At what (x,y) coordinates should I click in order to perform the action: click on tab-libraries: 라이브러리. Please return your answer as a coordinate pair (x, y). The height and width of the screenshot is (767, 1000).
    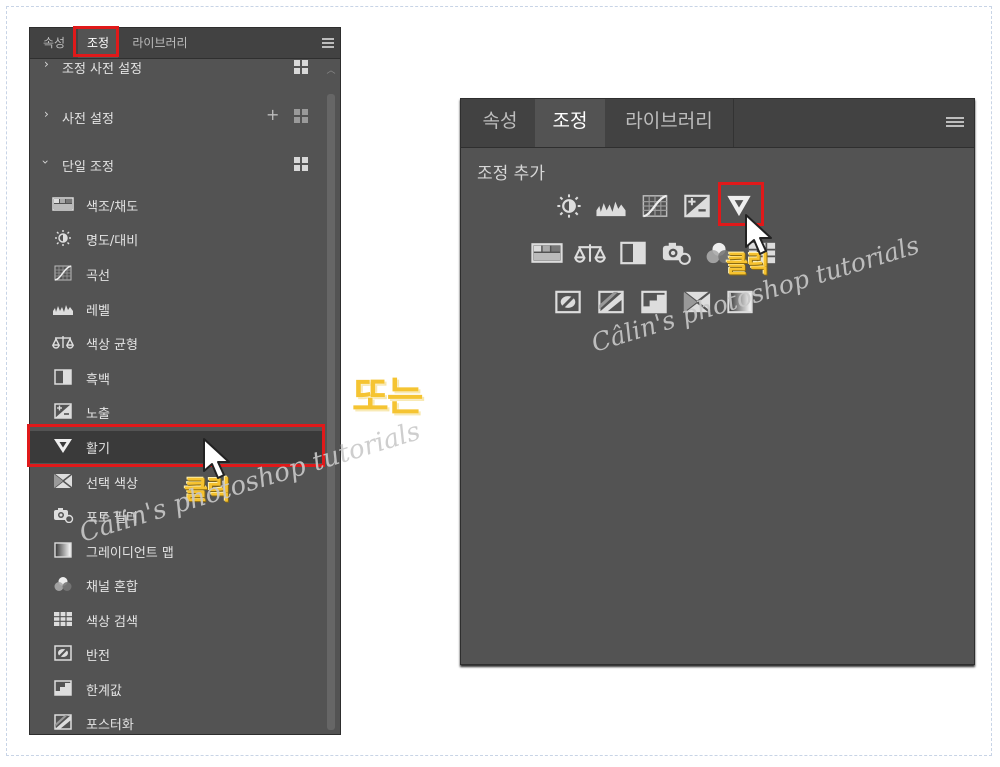
    Looking at the image, I should click on (669, 123).